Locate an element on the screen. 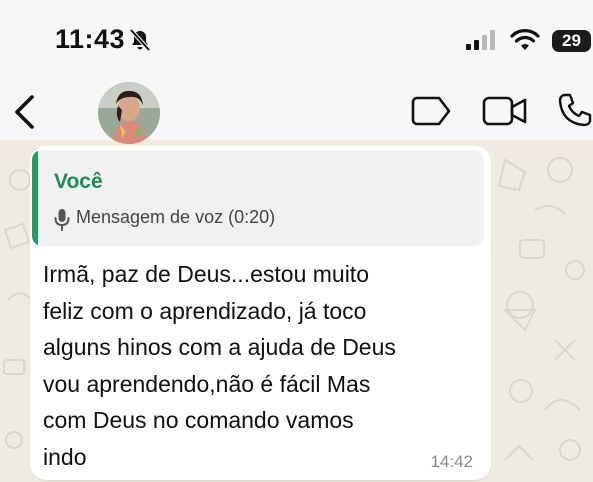  microphone-icon is located at coordinates (62, 222).